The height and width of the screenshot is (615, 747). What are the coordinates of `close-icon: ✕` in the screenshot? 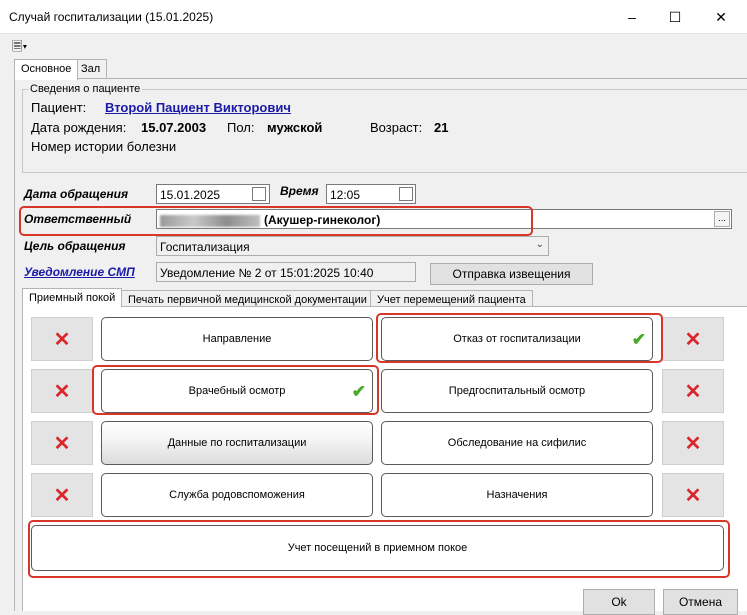 It's located at (721, 17).